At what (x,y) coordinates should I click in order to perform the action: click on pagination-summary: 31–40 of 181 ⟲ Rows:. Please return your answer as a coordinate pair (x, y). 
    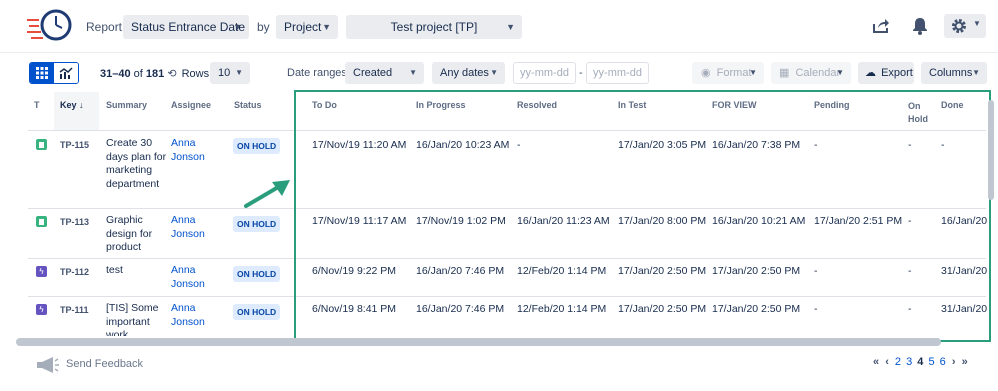
    Looking at the image, I should click on (156, 73).